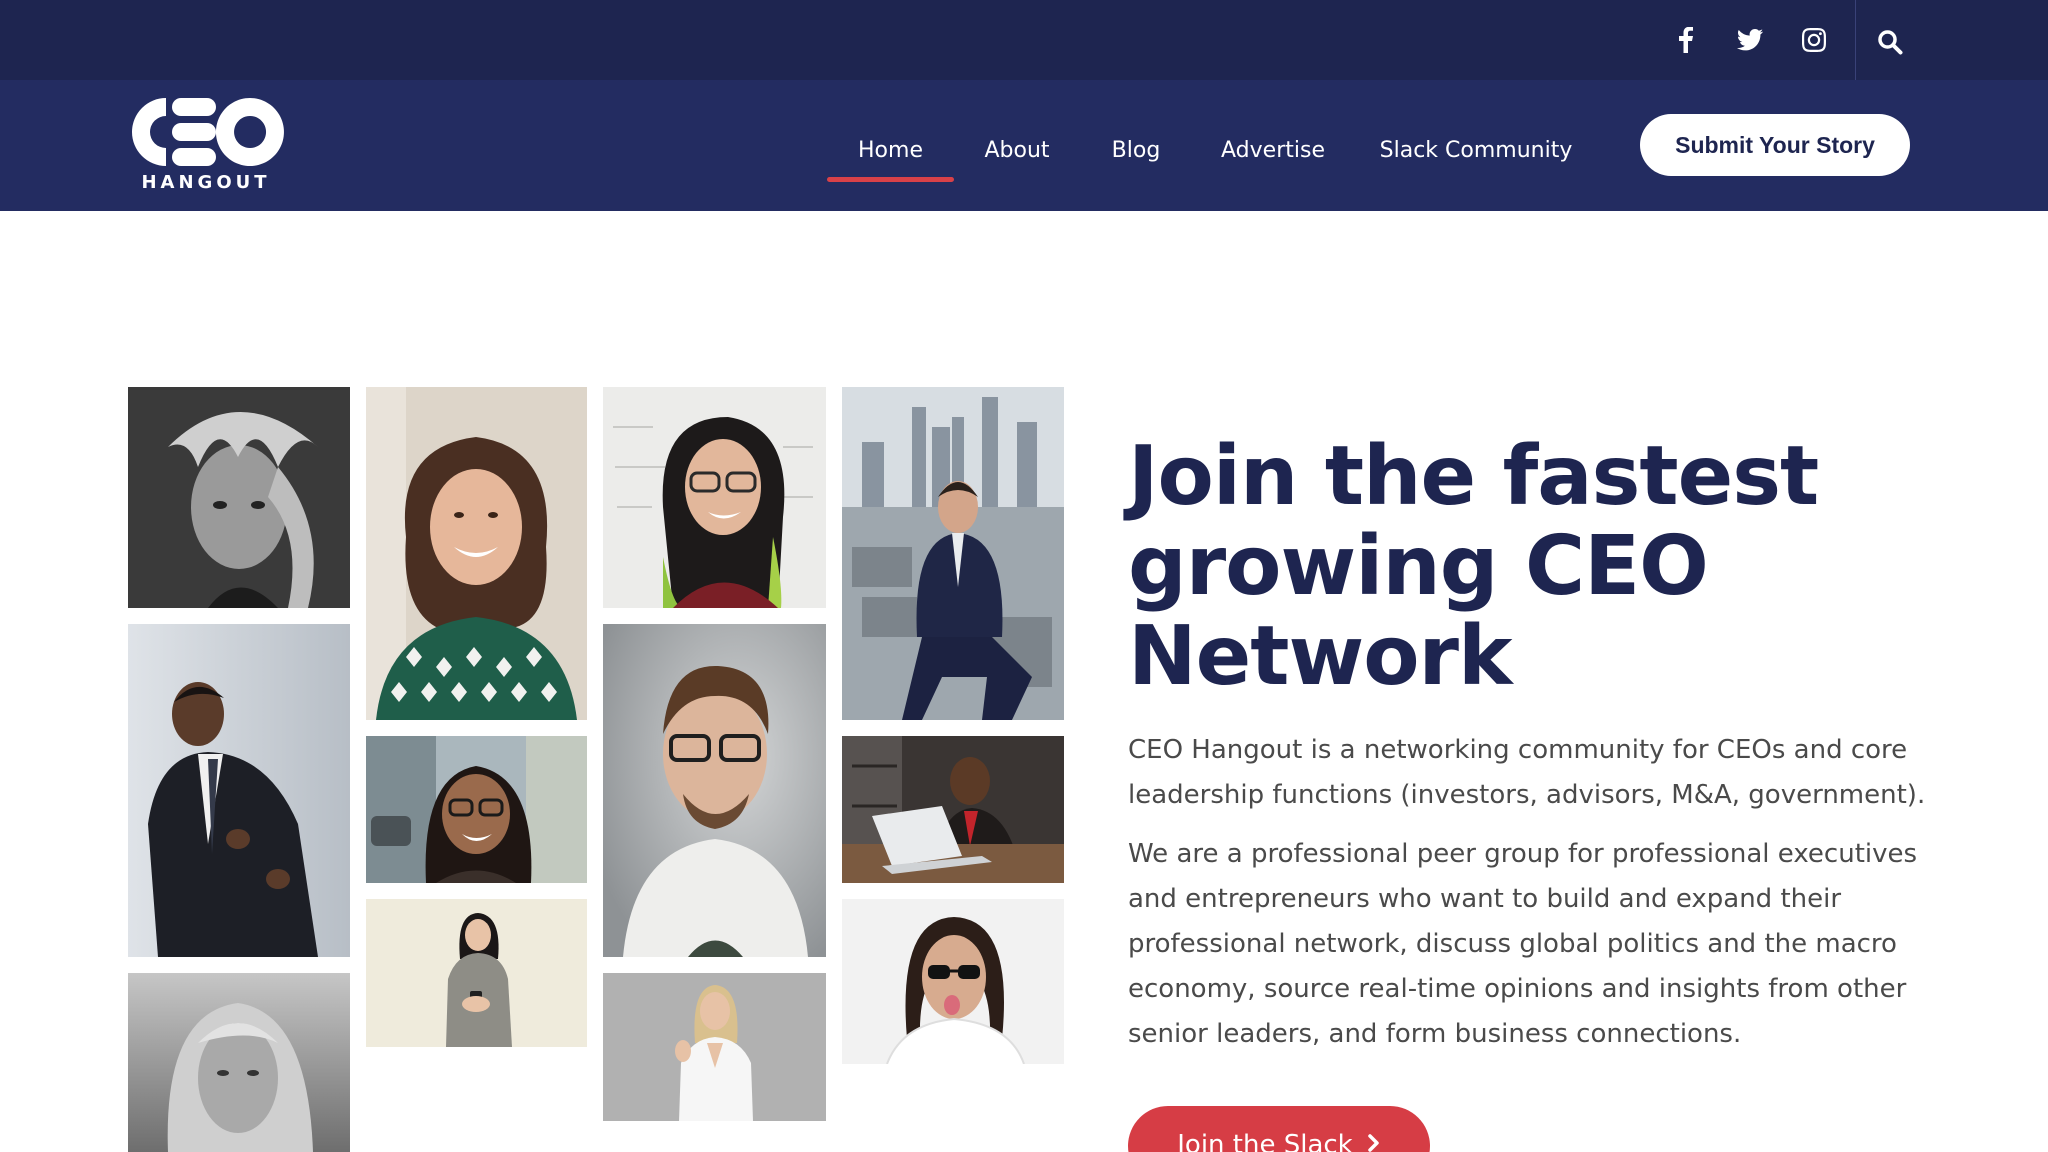  What do you see at coordinates (206, 182) in the screenshot?
I see `logo-subtitle: HANGOUT` at bounding box center [206, 182].